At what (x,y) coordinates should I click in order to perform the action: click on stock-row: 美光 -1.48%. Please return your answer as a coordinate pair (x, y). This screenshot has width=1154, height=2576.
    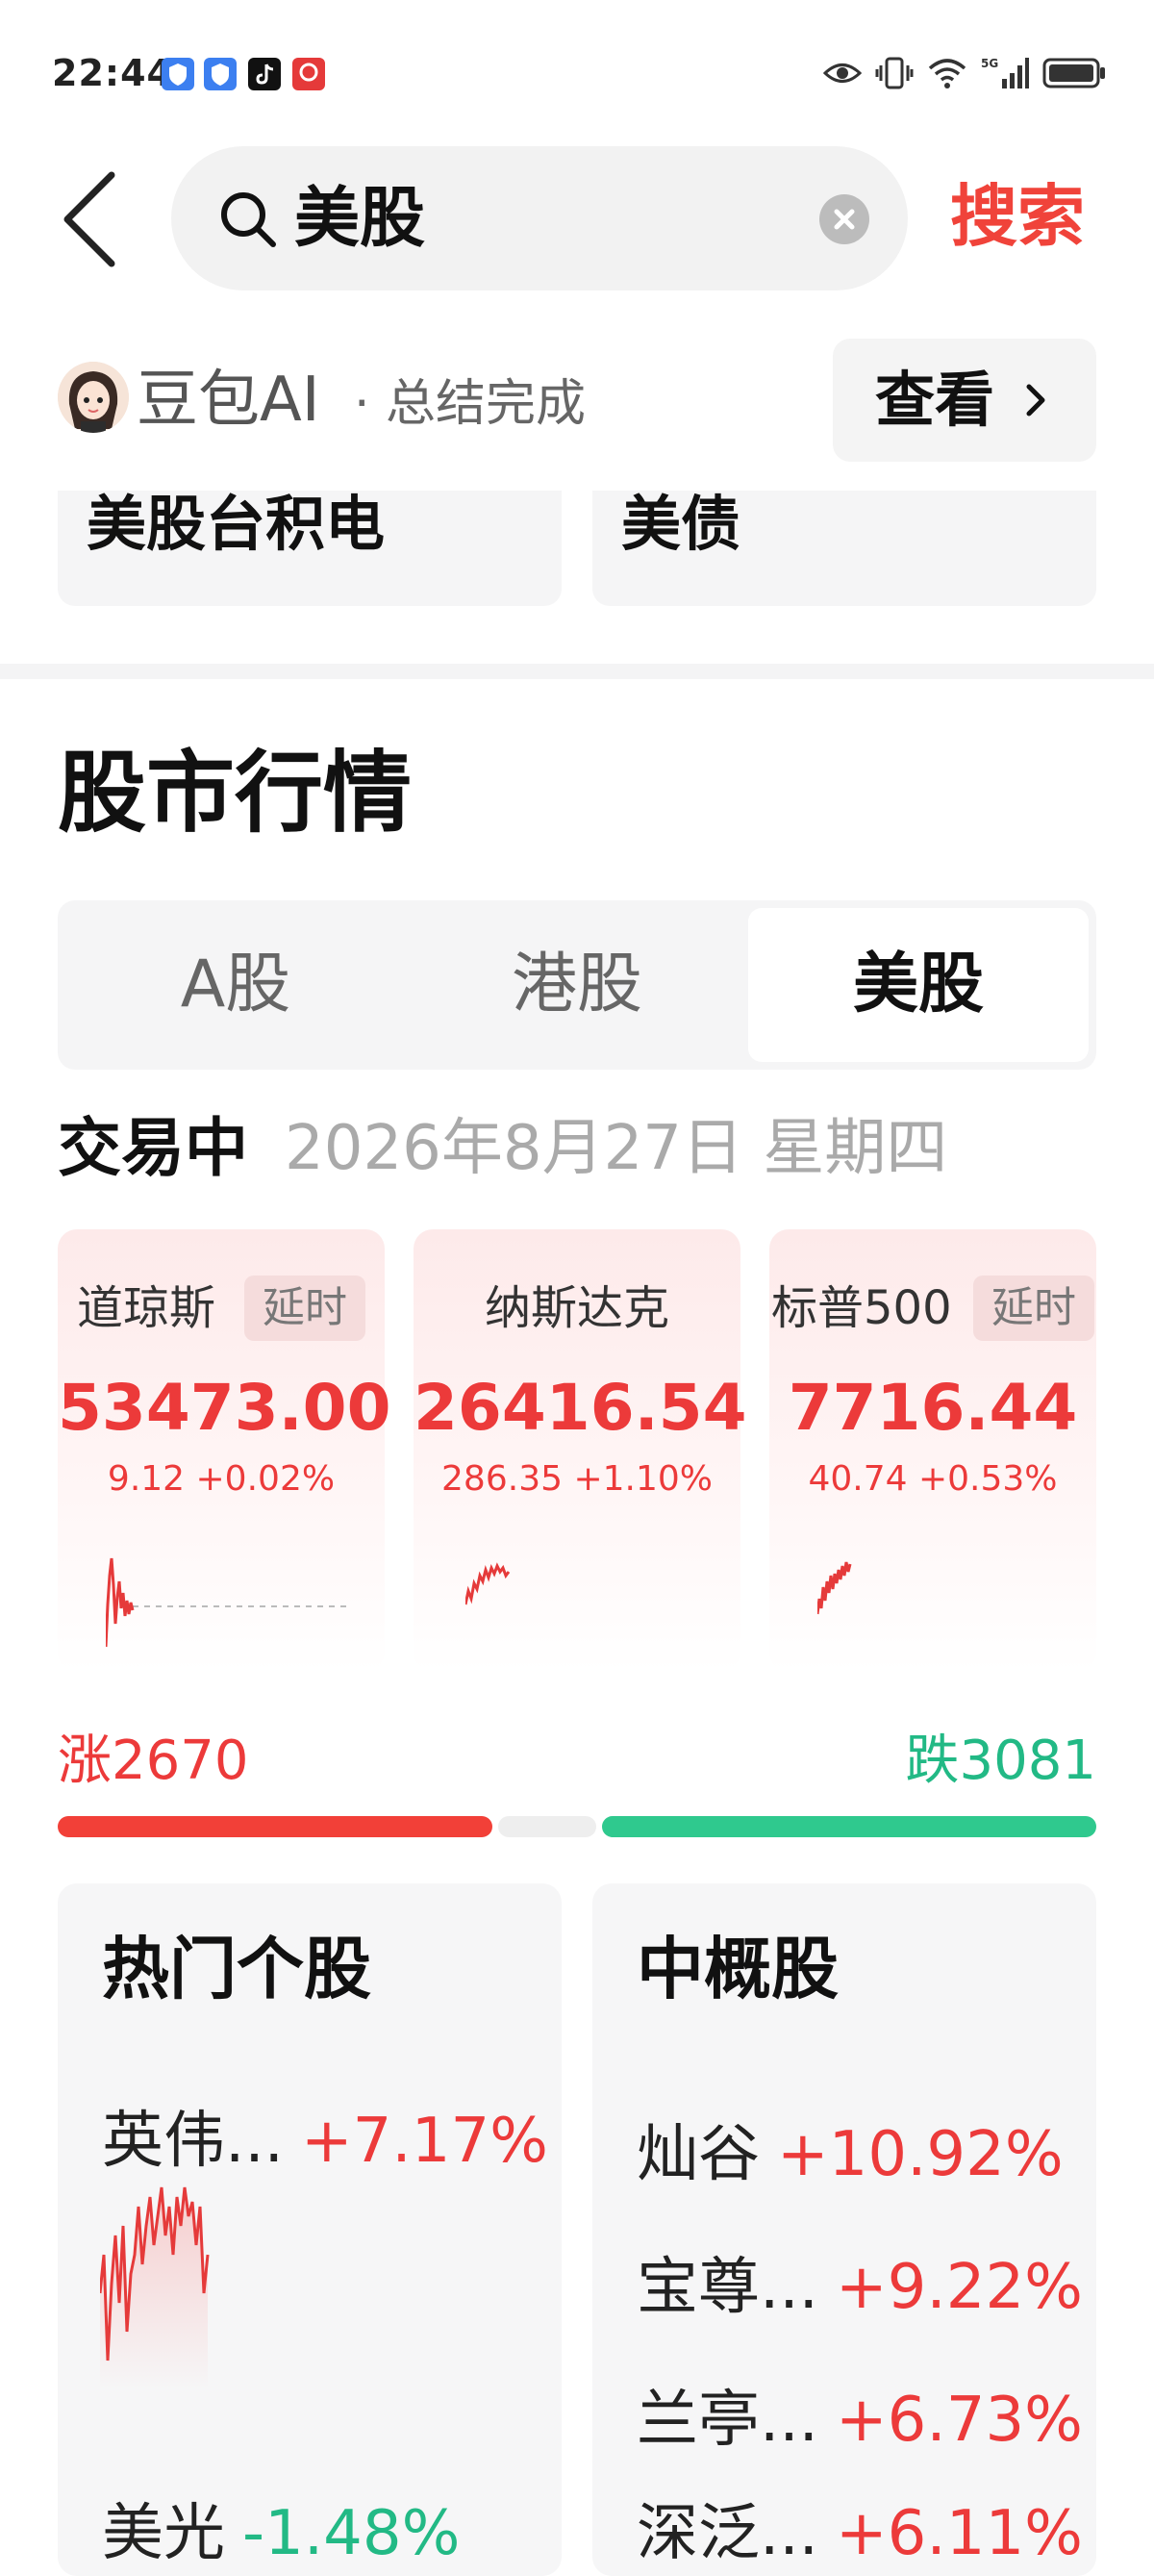
    Looking at the image, I should click on (281, 2533).